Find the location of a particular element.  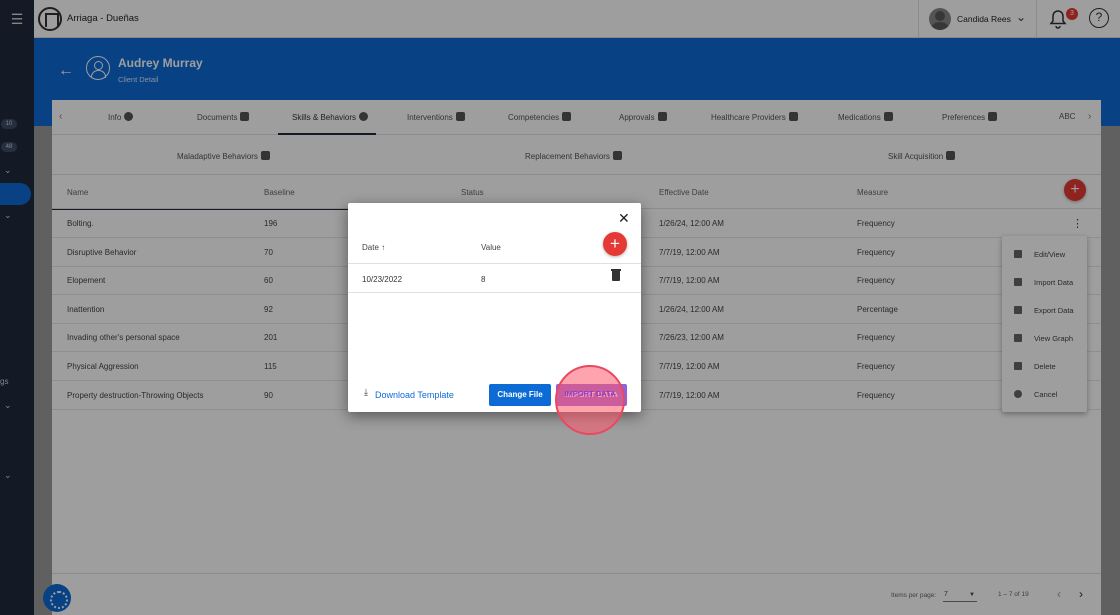

import-data-button-label: IMPORT DATA is located at coordinates (590, 393).